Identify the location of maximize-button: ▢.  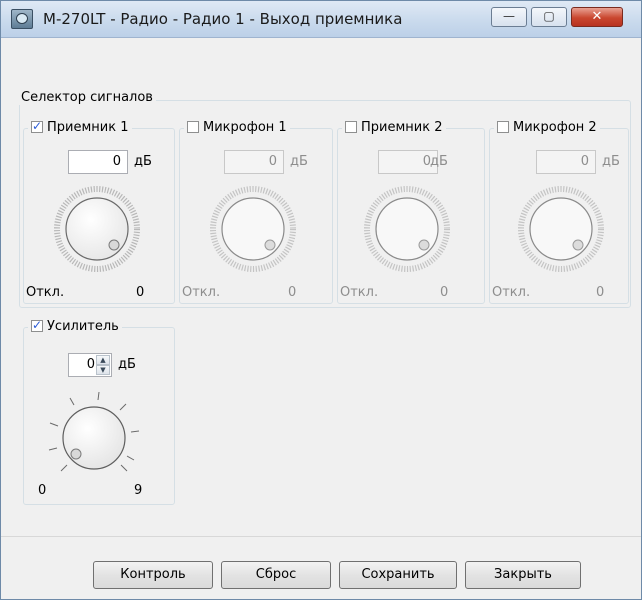
(549, 17).